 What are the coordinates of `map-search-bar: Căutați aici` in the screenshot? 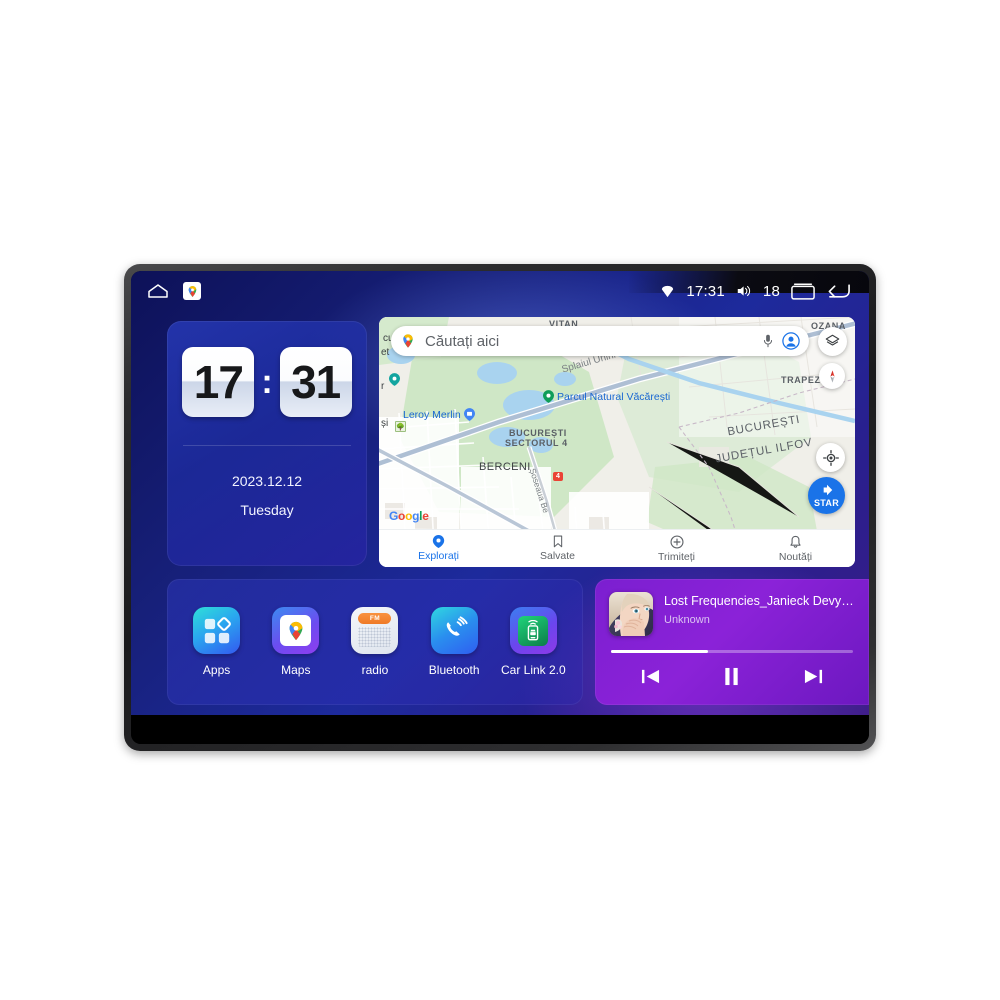 It's located at (600, 341).